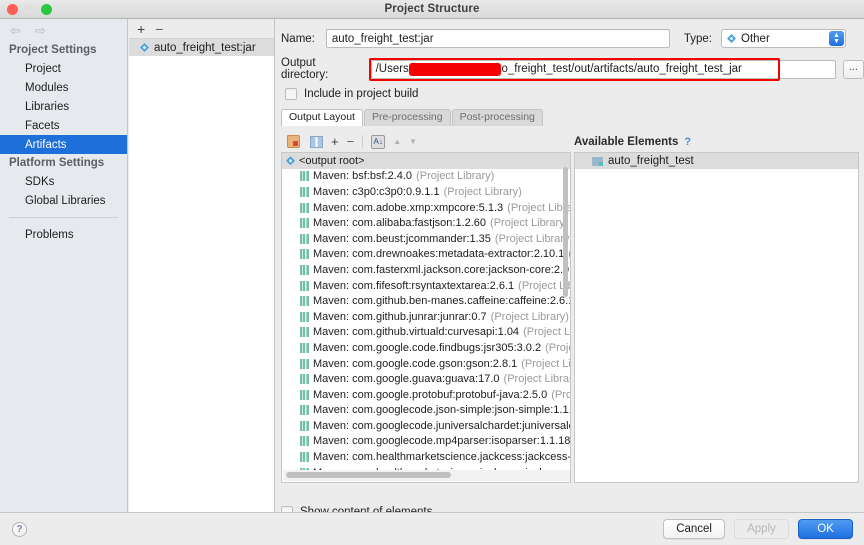  What do you see at coordinates (825, 529) in the screenshot?
I see `ok-button: OK` at bounding box center [825, 529].